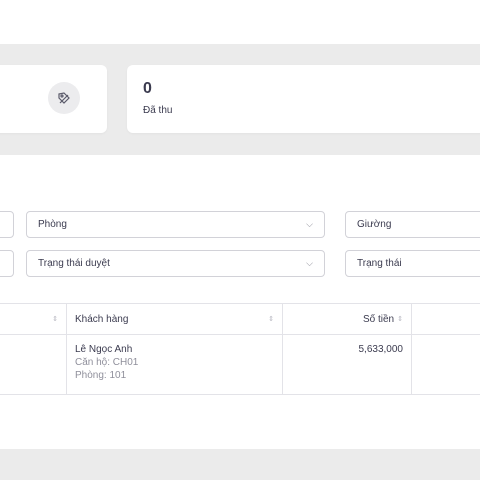 Image resolution: width=480 pixels, height=480 pixels. I want to click on approval-status-select: Trạng thái duyệt ⌵, so click(175, 263).